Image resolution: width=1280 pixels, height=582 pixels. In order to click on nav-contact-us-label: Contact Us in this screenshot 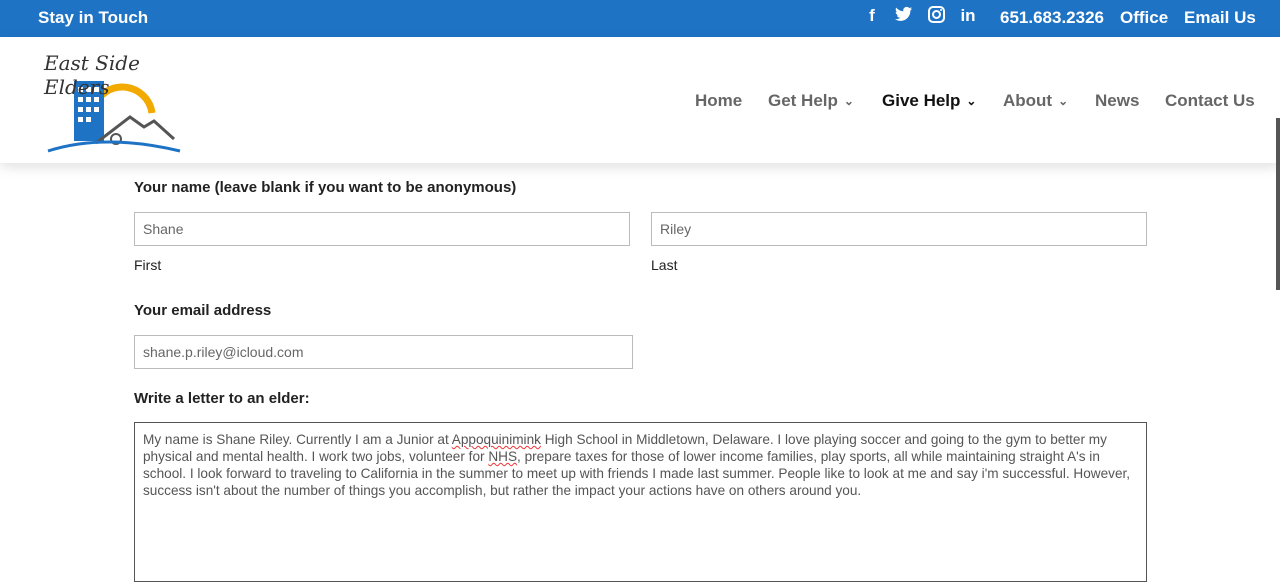, I will do `click(1210, 100)`.